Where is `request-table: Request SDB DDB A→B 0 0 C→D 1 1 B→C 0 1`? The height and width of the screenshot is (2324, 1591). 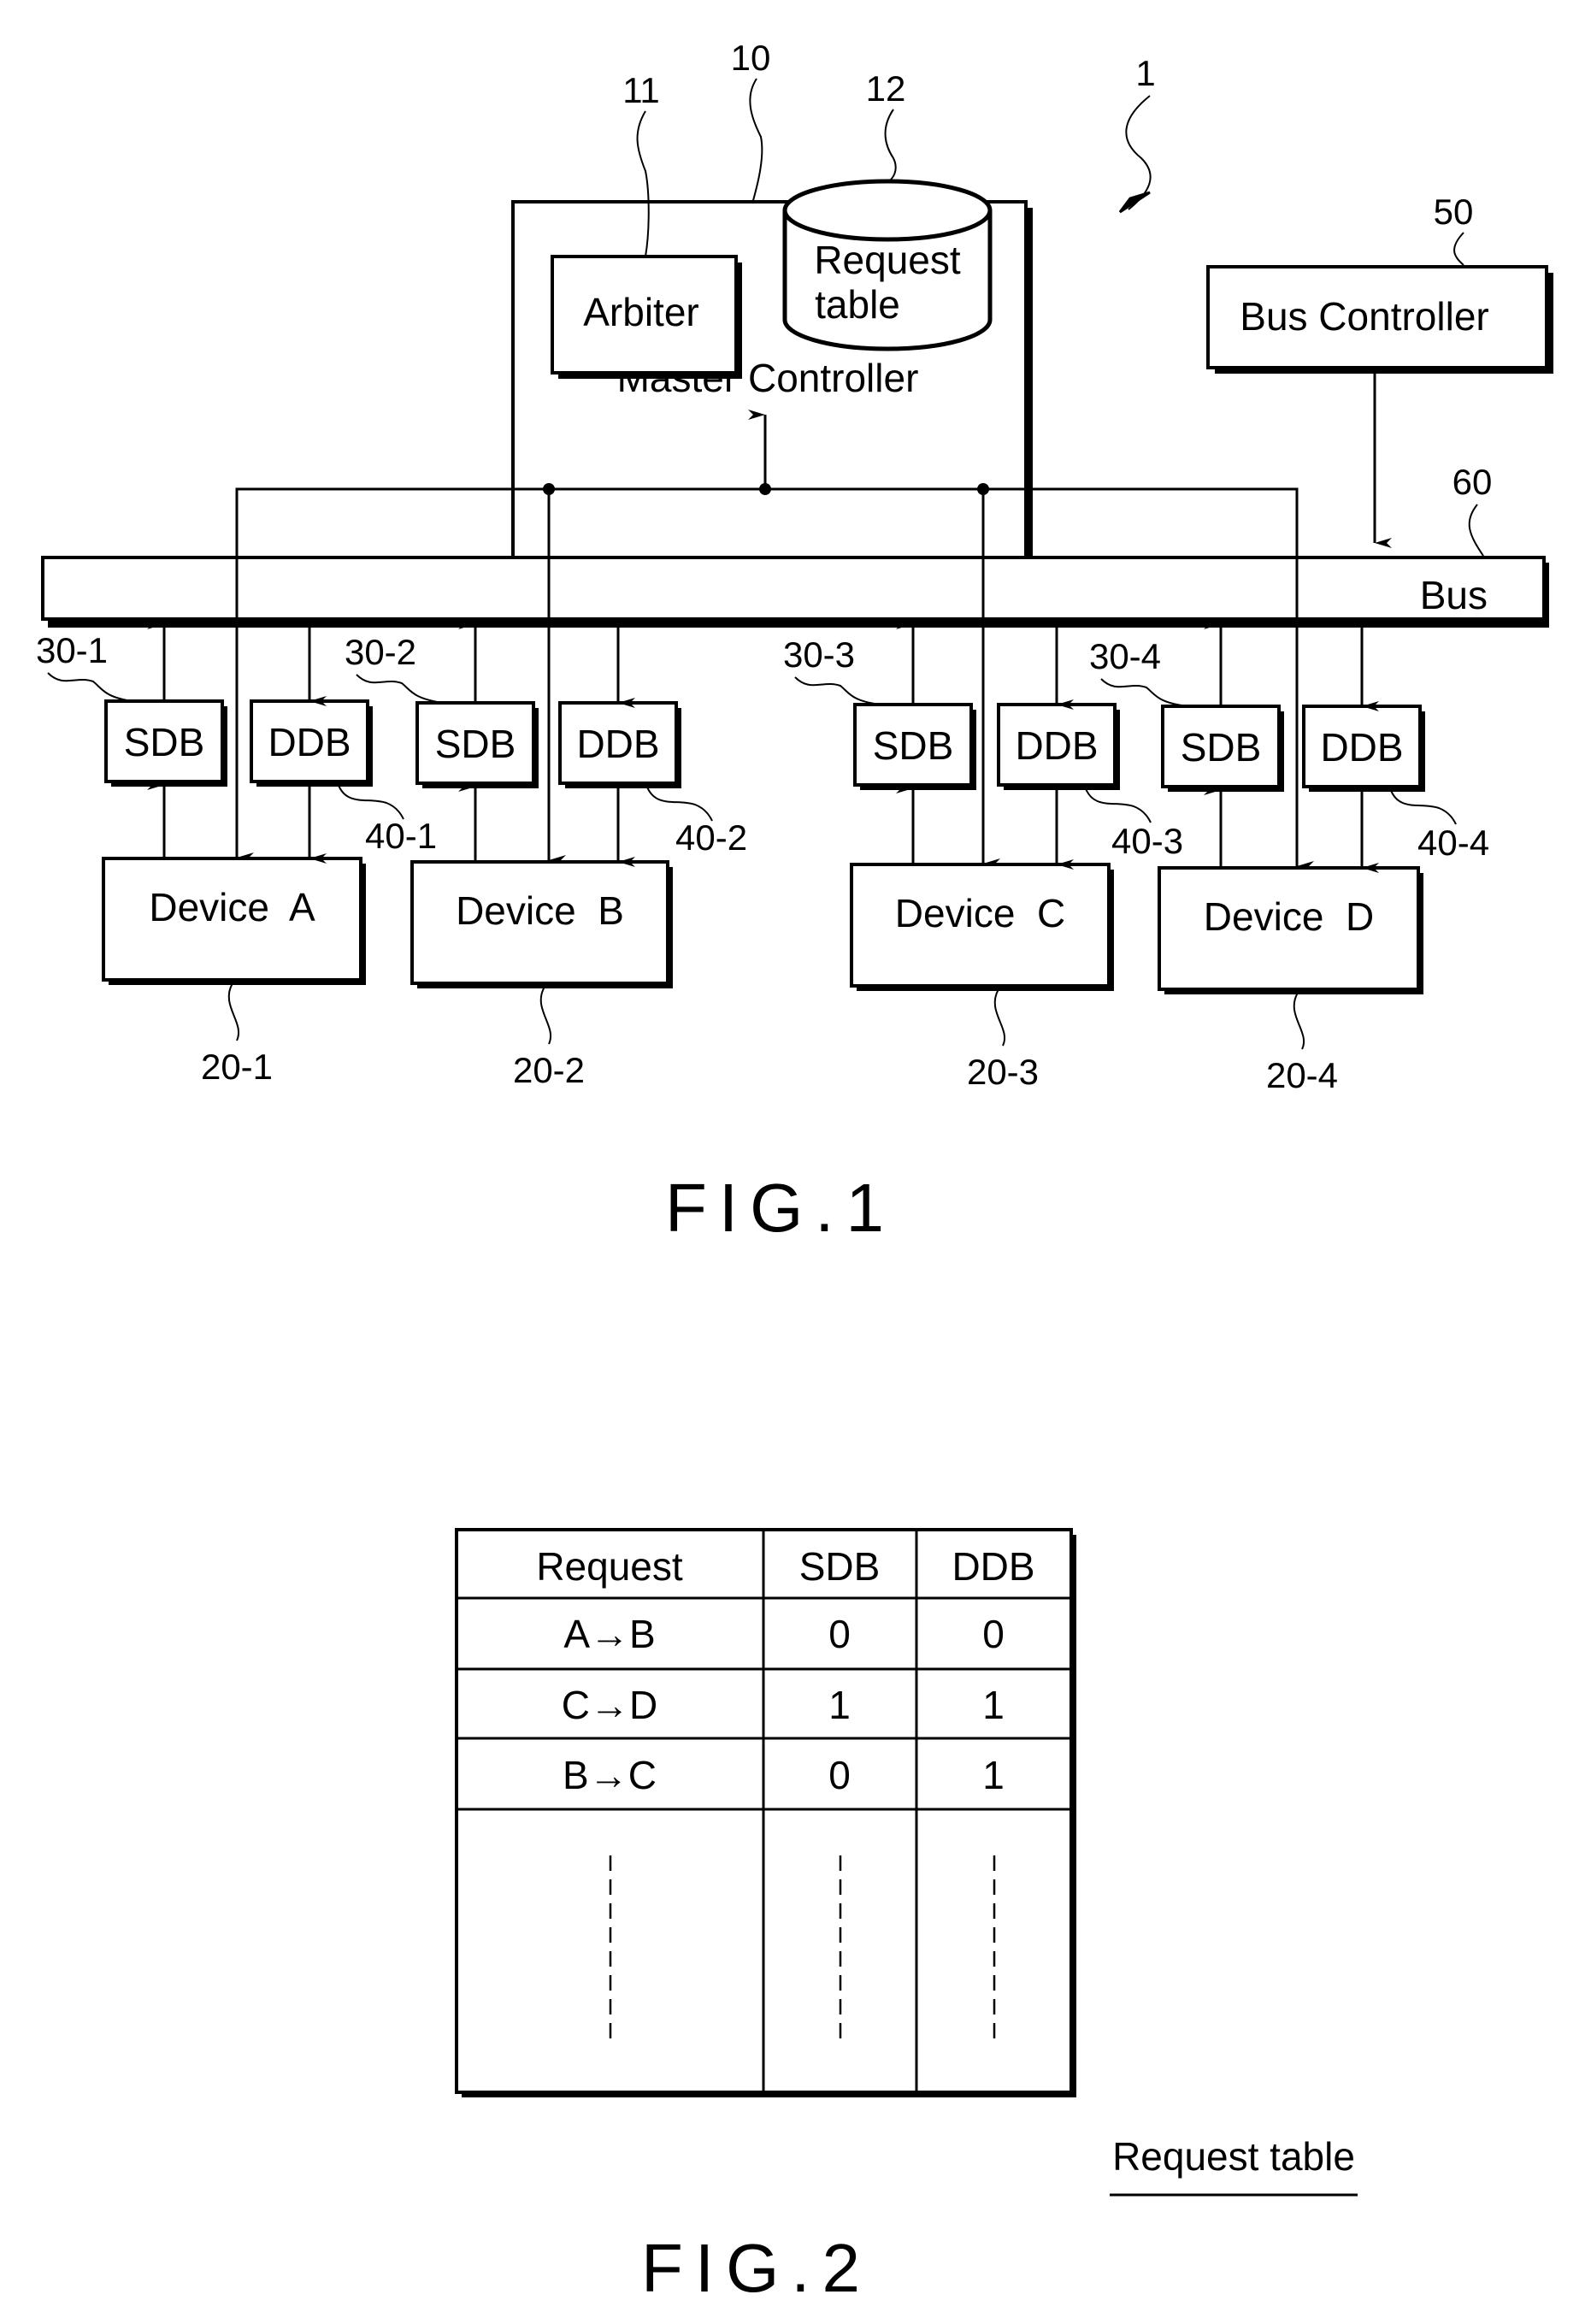 request-table: Request SDB DDB A→B 0 0 C→D 1 1 B→C 0 1 is located at coordinates (765, 1812).